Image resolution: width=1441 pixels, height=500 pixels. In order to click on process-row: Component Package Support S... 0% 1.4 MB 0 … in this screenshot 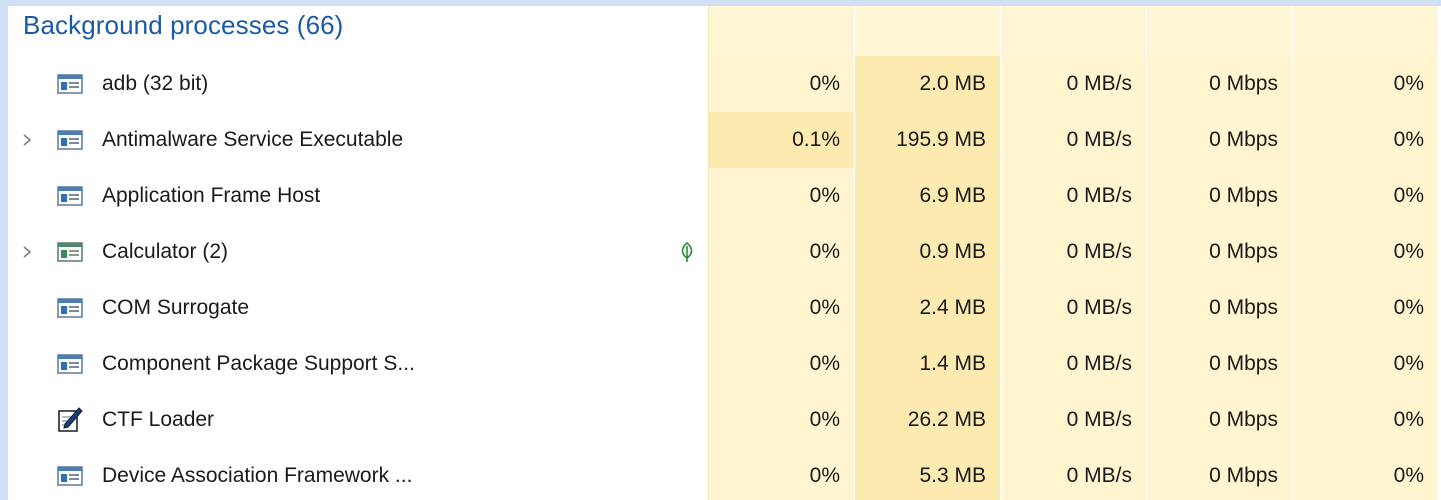, I will do `click(724, 364)`.